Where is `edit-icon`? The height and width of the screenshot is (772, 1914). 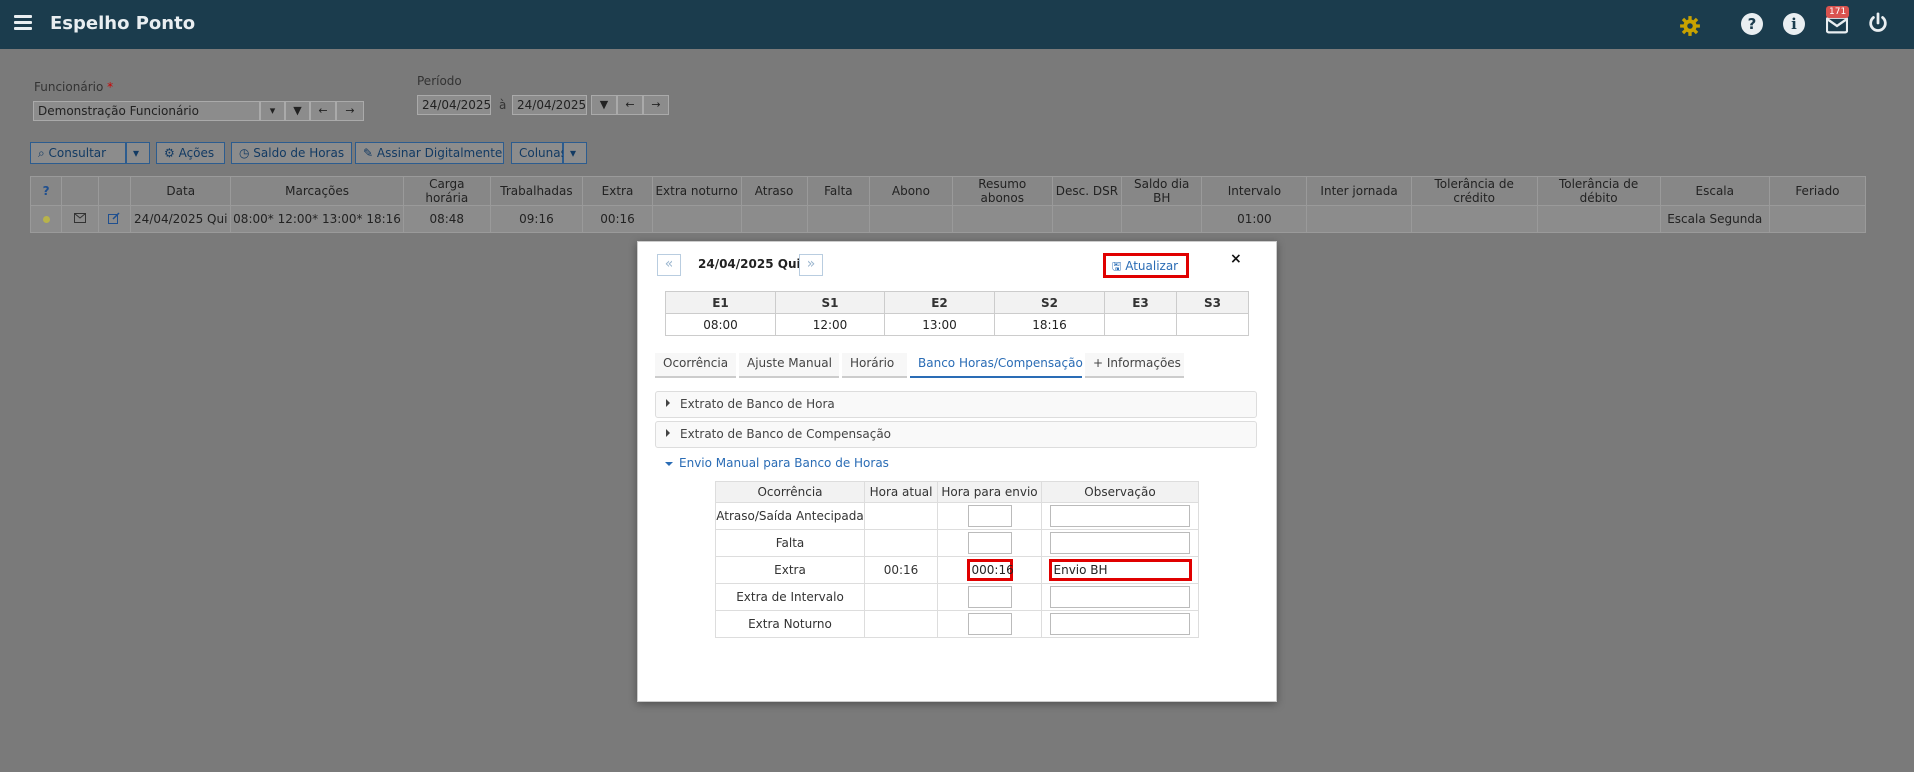
edit-icon is located at coordinates (114, 219).